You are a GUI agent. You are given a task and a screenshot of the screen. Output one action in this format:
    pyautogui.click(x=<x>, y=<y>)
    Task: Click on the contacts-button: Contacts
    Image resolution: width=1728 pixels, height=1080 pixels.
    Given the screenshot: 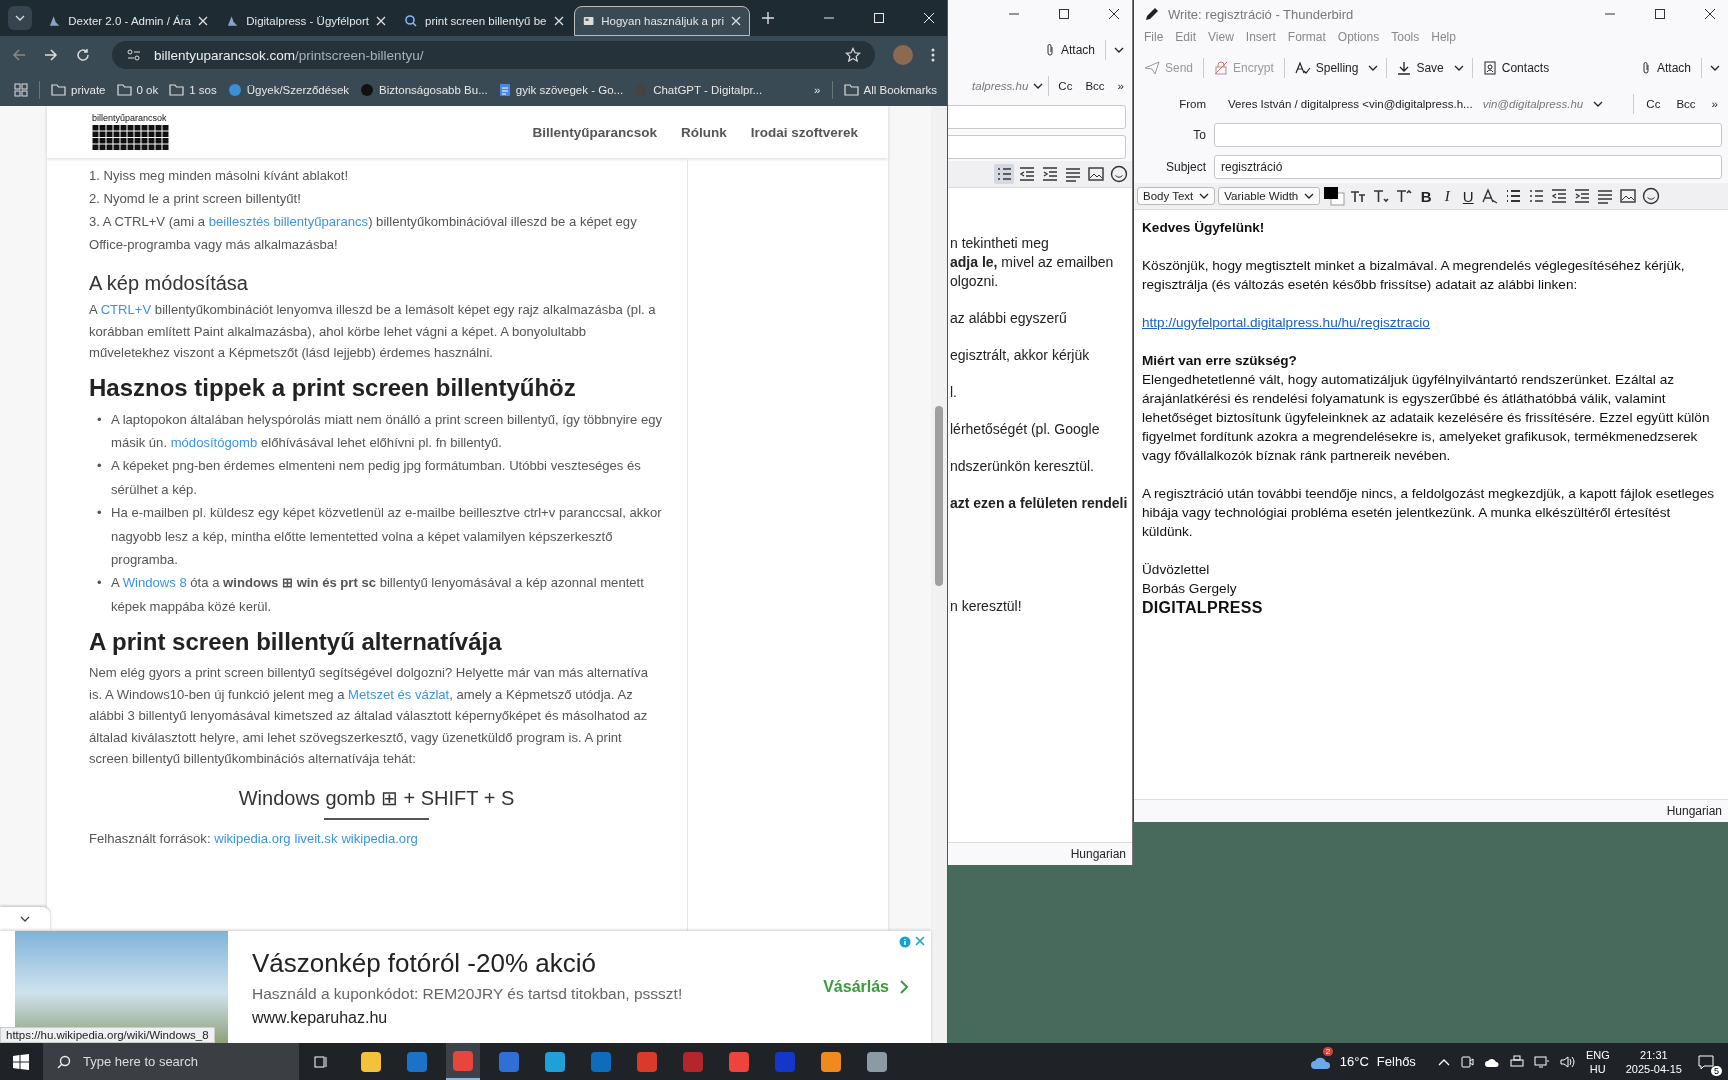 What is the action you would take?
    pyautogui.click(x=1516, y=68)
    